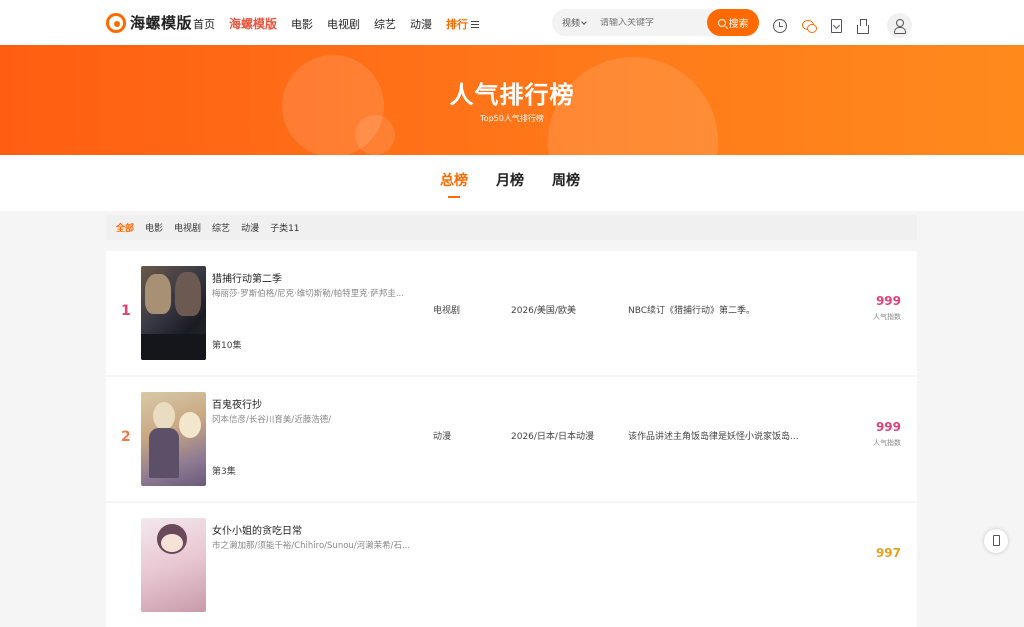 This screenshot has height=627, width=1024. What do you see at coordinates (187, 227) in the screenshot?
I see `filter-tv: 电视剧` at bounding box center [187, 227].